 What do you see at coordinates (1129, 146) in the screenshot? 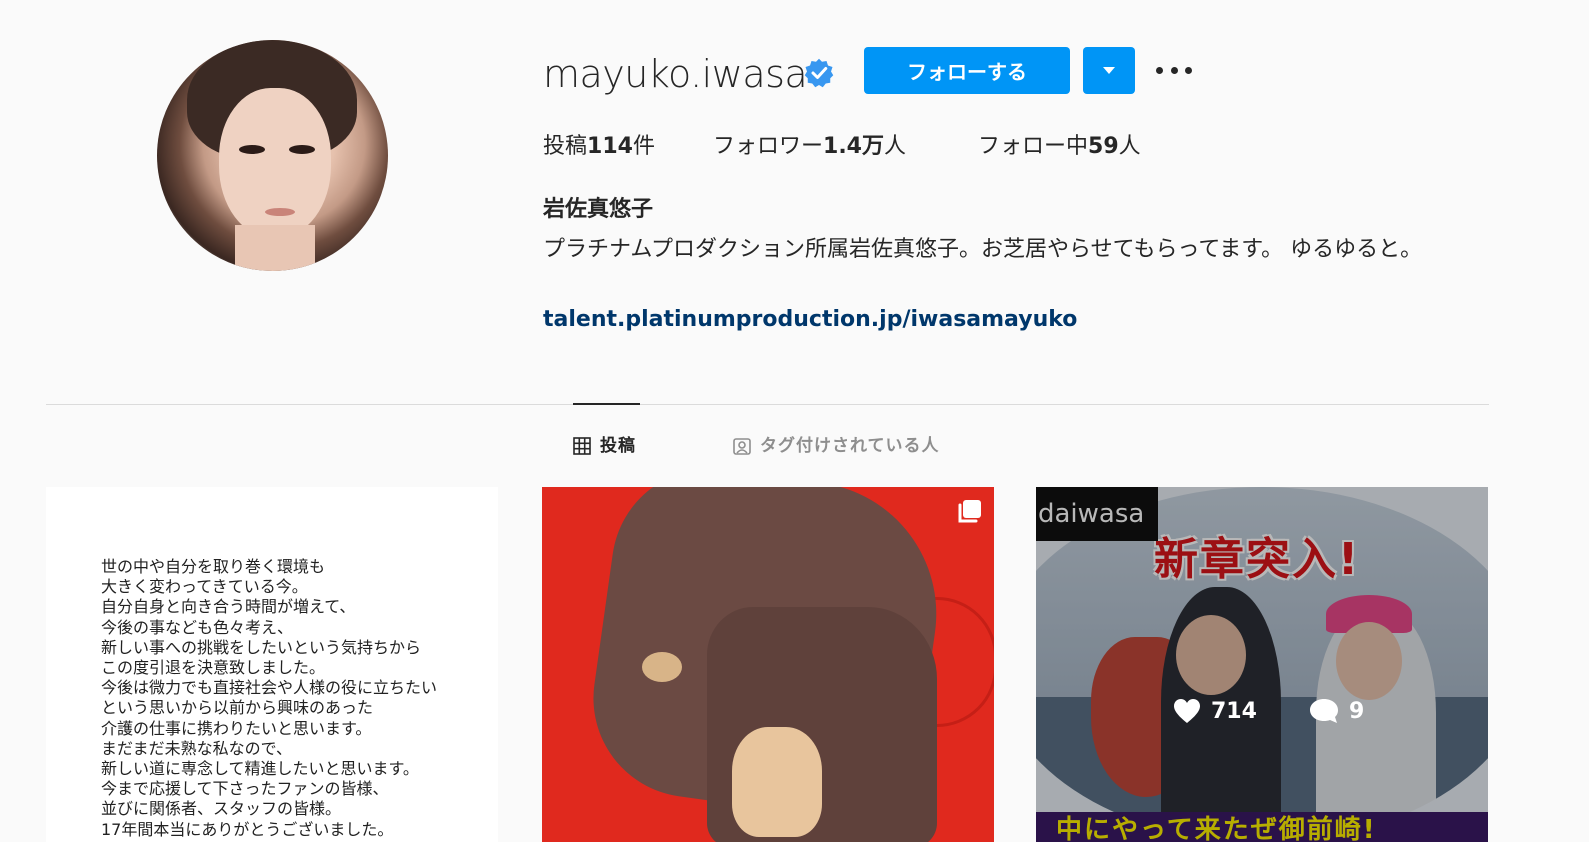
I see `following-unit: 人` at bounding box center [1129, 146].